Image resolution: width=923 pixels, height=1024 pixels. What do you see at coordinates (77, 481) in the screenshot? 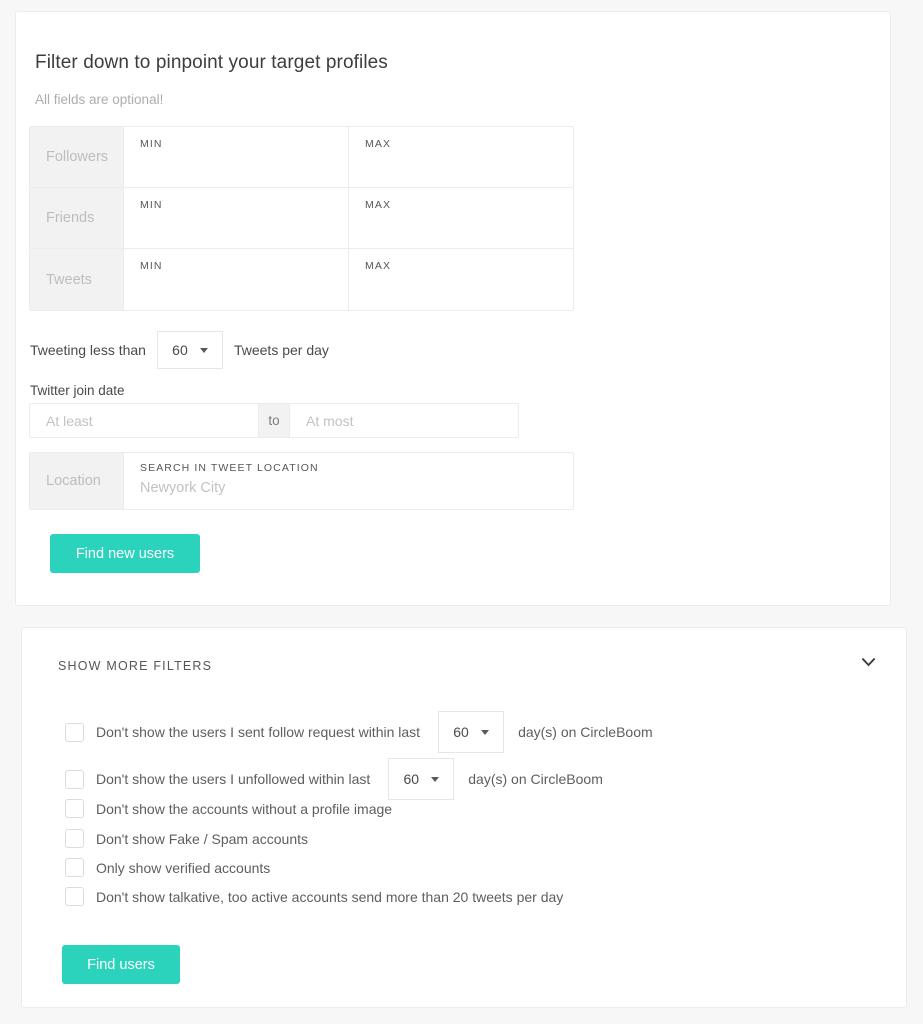
I see `location-label: Location` at bounding box center [77, 481].